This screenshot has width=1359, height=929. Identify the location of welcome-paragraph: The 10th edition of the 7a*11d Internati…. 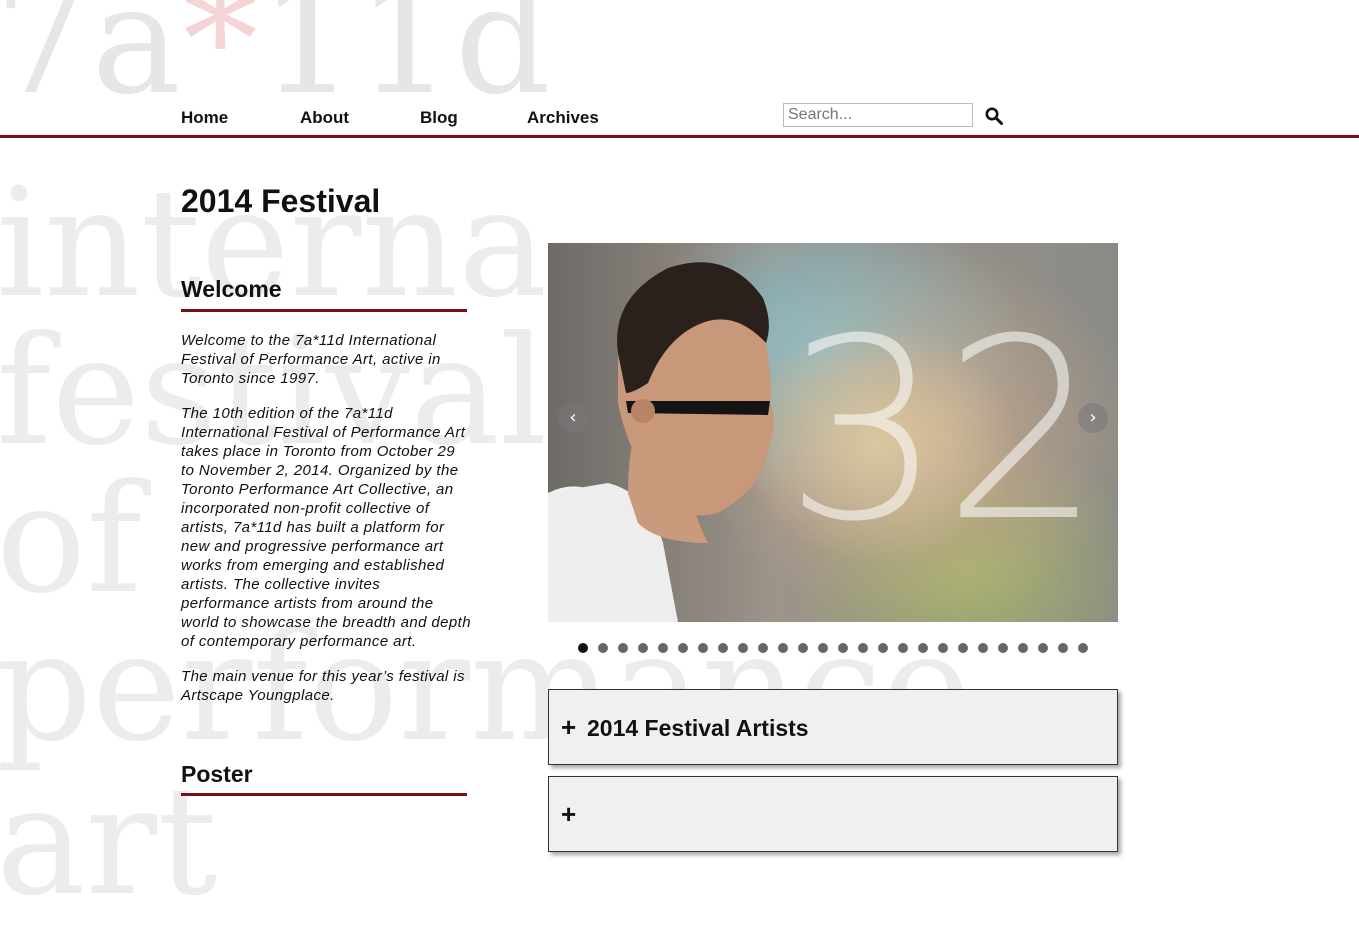
(326, 527).